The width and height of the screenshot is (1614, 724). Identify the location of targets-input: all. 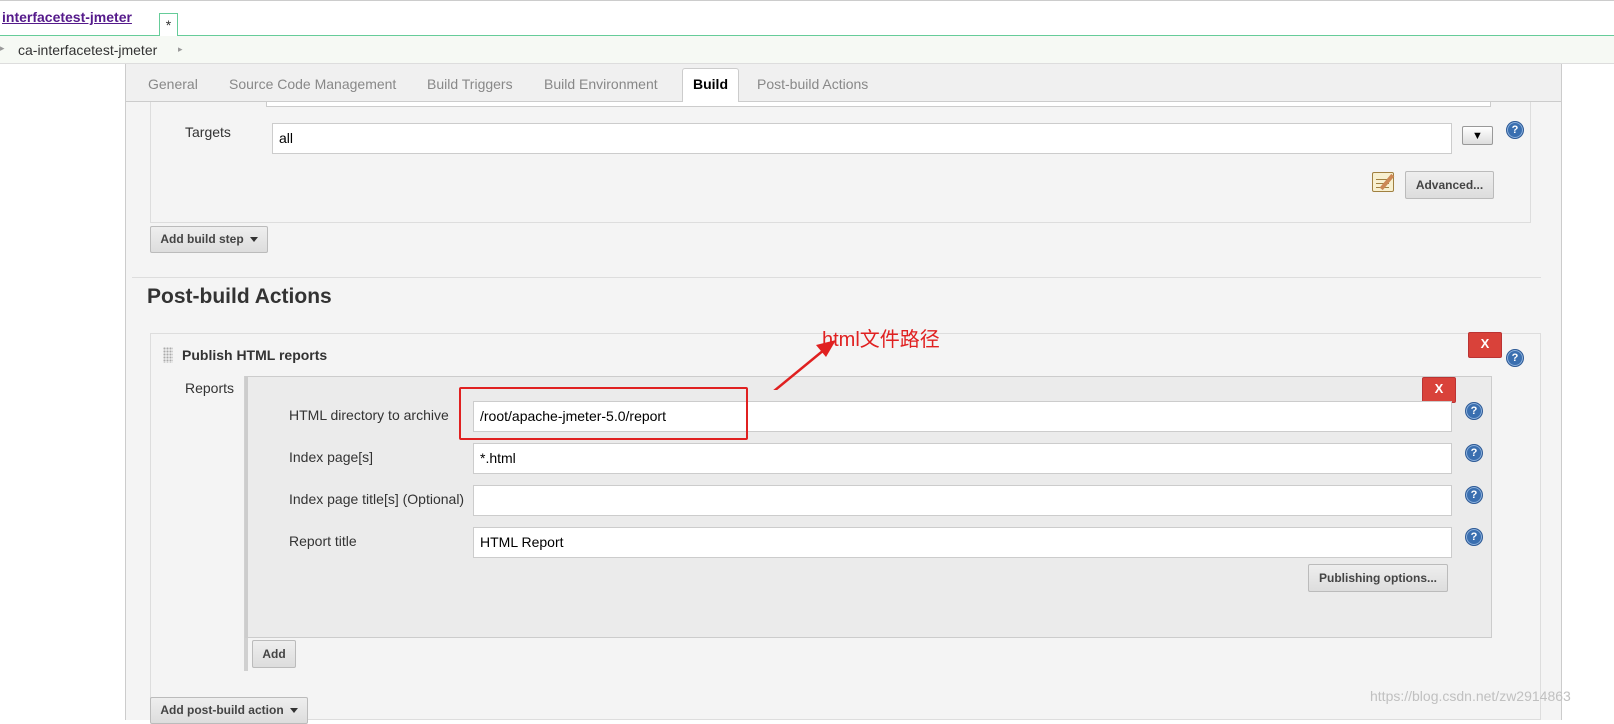
(862, 138).